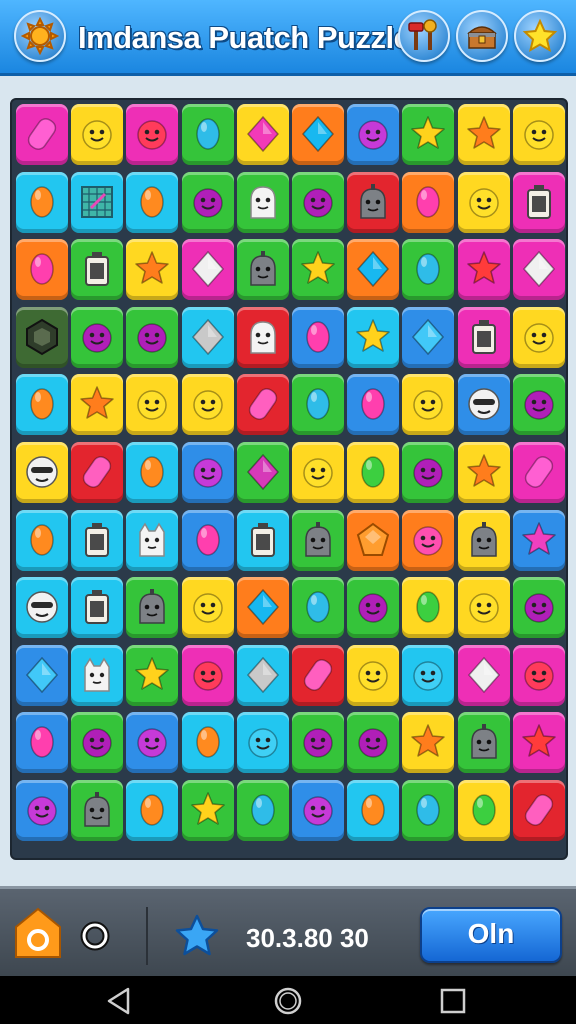 The height and width of the screenshot is (1024, 576). What do you see at coordinates (38, 933) in the screenshot?
I see `home-button` at bounding box center [38, 933].